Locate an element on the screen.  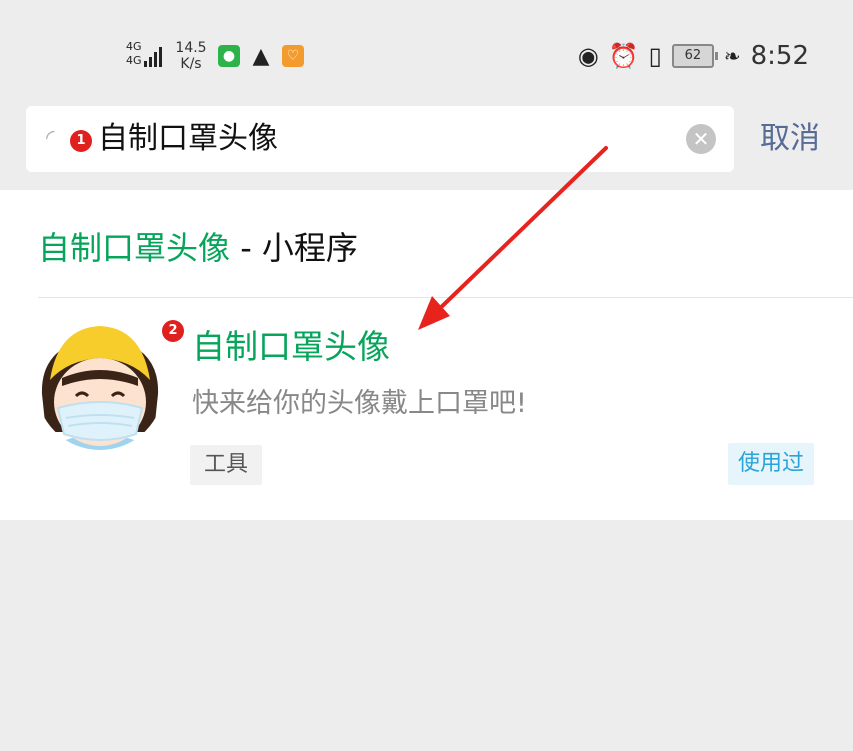
annotation-arrow-icon is located at coordinates (513, 238).